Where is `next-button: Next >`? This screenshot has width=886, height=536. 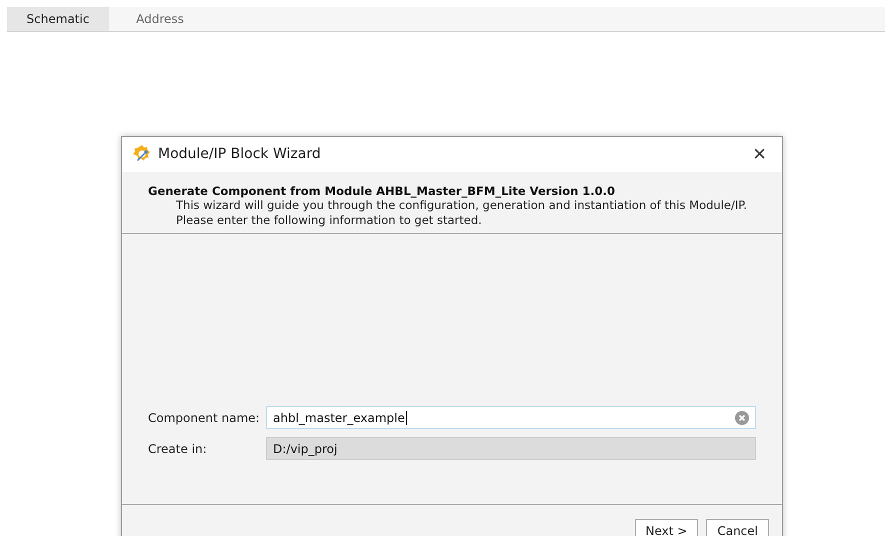
next-button: Next > is located at coordinates (666, 527).